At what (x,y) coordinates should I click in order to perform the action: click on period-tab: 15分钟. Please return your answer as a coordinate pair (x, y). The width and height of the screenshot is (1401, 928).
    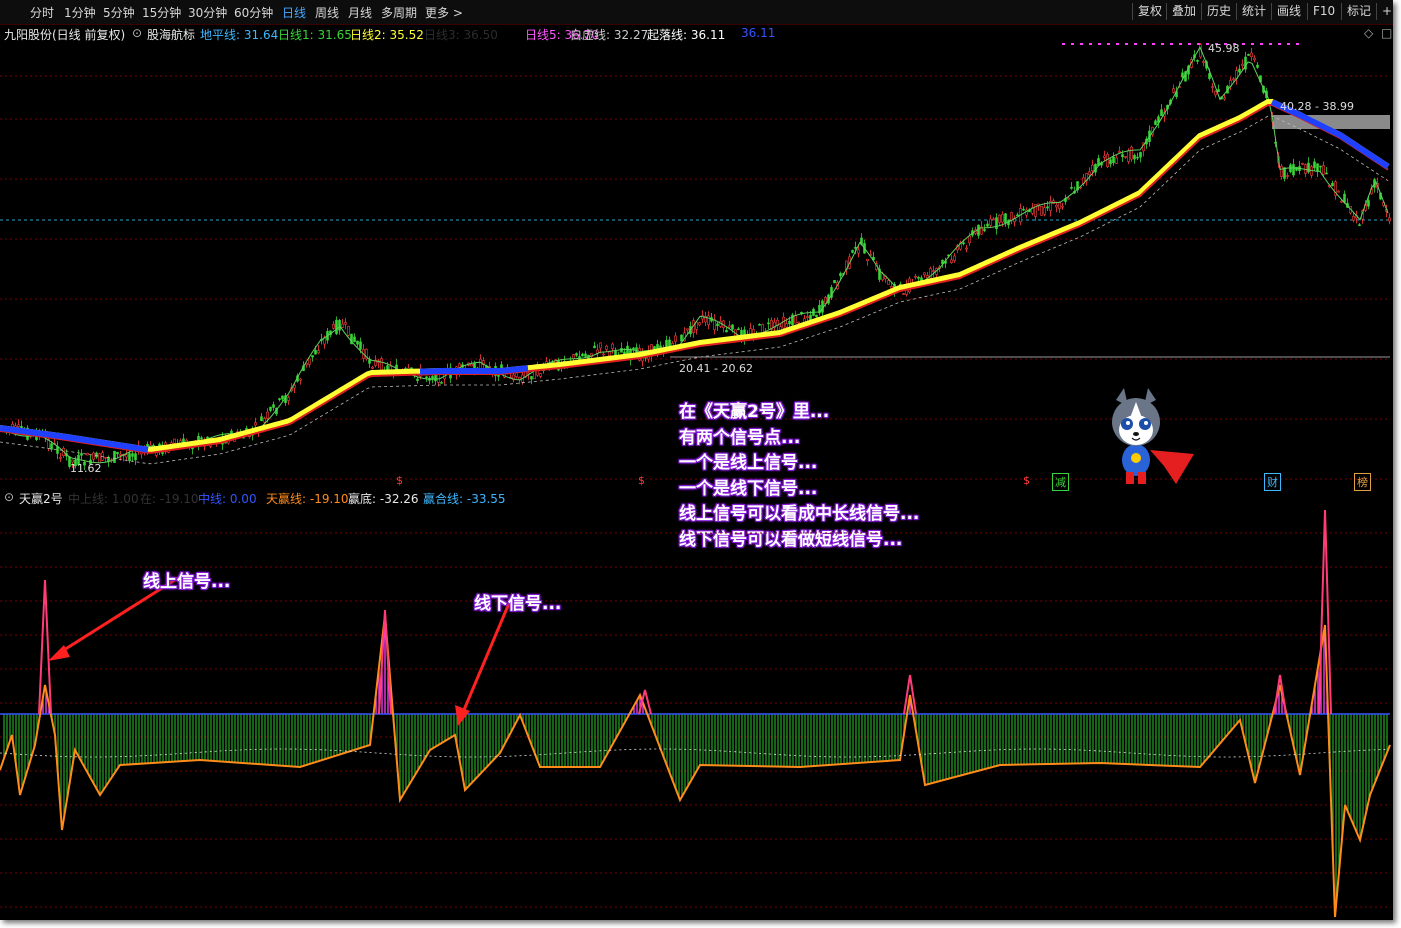
    Looking at the image, I should click on (161, 12).